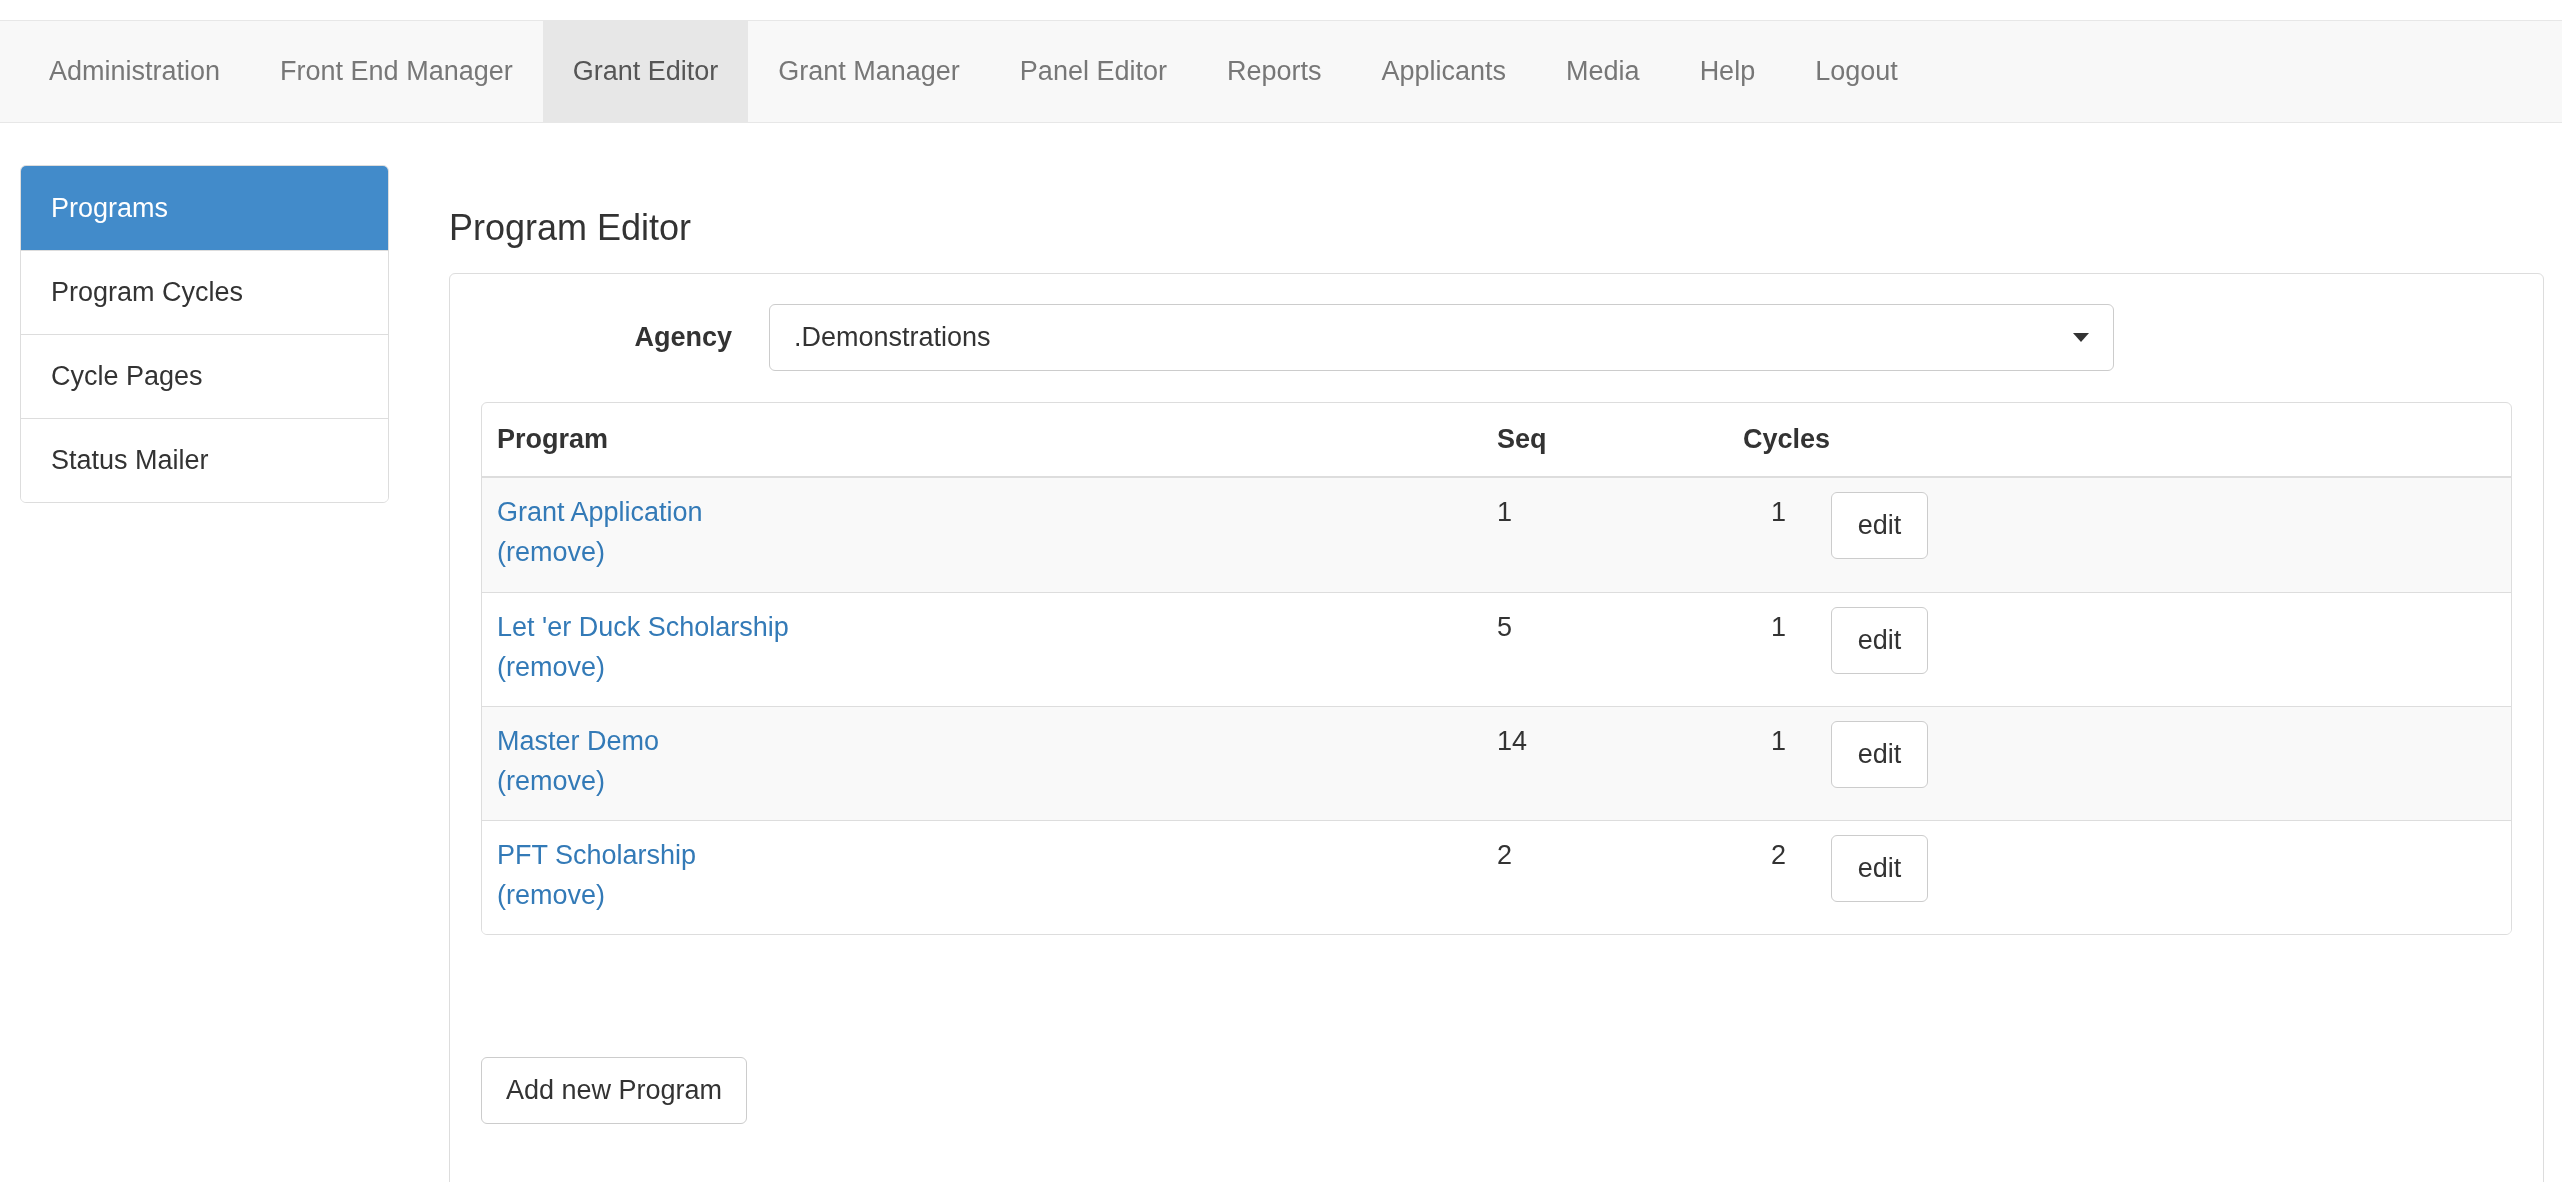 The height and width of the screenshot is (1182, 2562). I want to click on nav-tab: Reports, so click(1274, 71).